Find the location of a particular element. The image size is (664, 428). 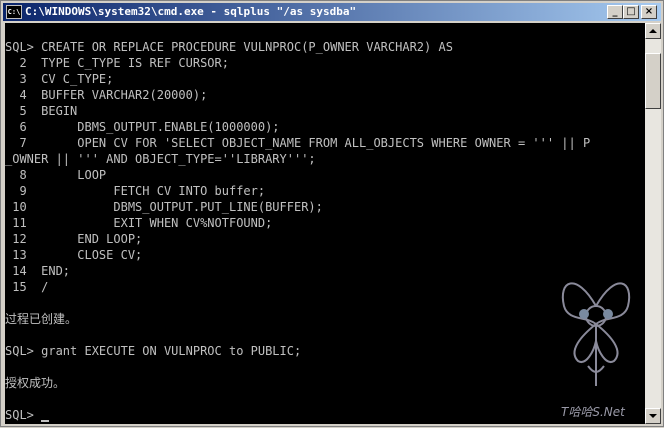

maximize-button: □ is located at coordinates (631, 12).